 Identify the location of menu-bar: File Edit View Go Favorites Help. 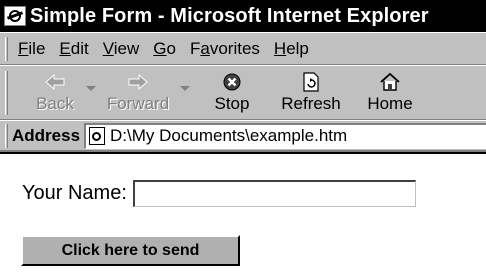
(243, 48).